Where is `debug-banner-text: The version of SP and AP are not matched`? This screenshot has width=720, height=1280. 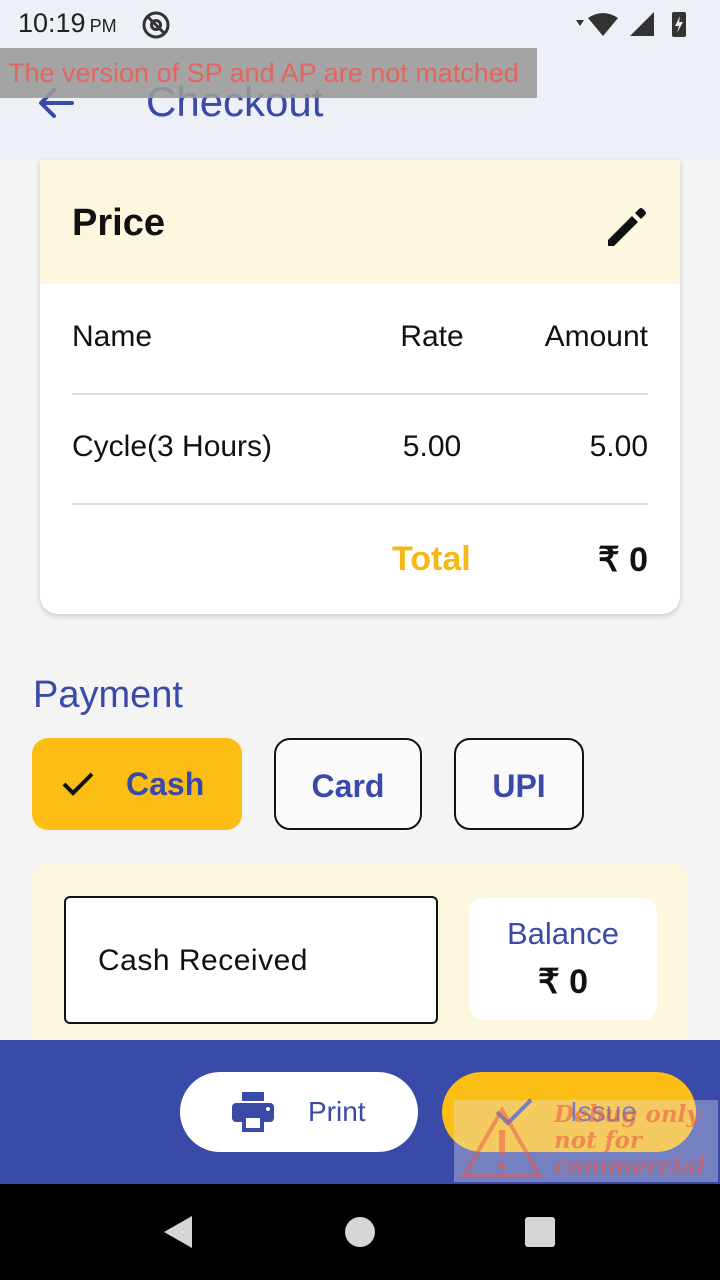 debug-banner-text: The version of SP and AP are not matched is located at coordinates (263, 73).